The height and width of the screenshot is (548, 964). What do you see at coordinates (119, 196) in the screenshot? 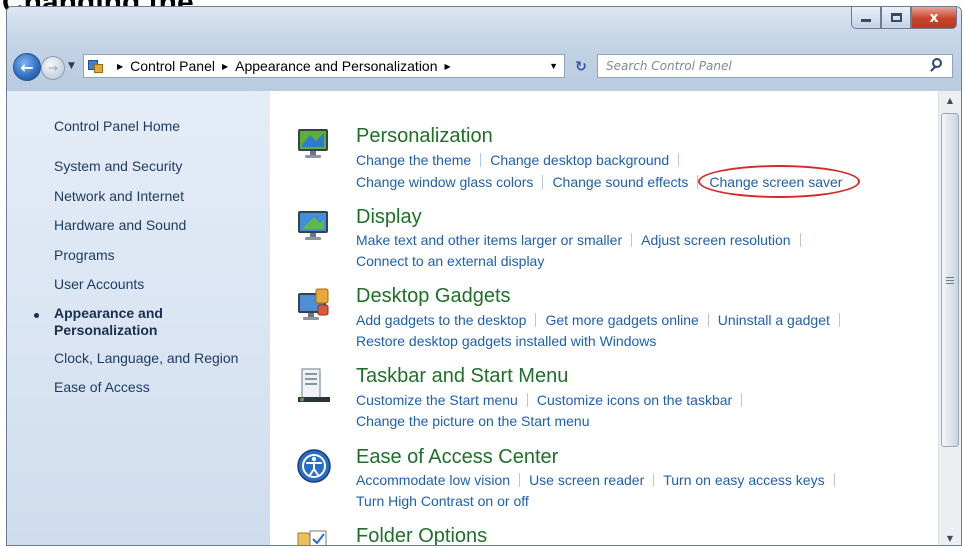
I see `sidebar-item-network-internet: Network and Internet` at bounding box center [119, 196].